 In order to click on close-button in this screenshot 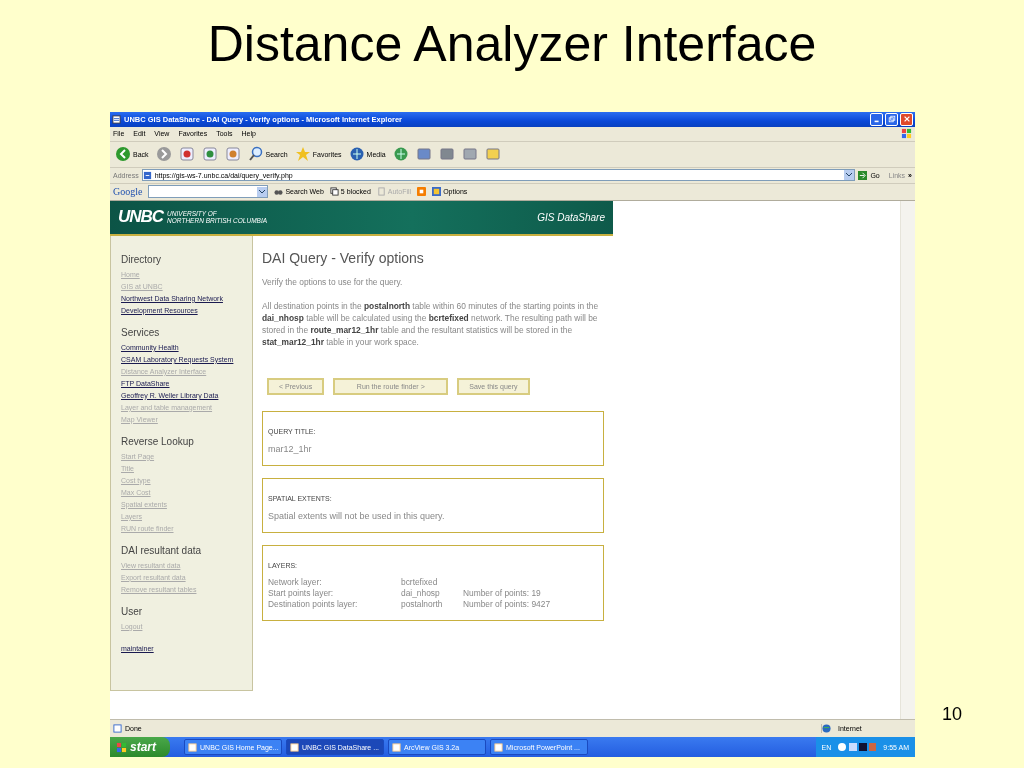, I will do `click(906, 119)`.